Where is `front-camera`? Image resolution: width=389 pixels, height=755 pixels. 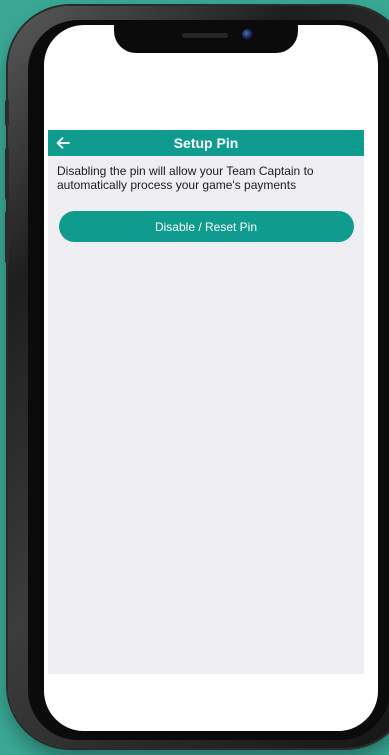 front-camera is located at coordinates (247, 34).